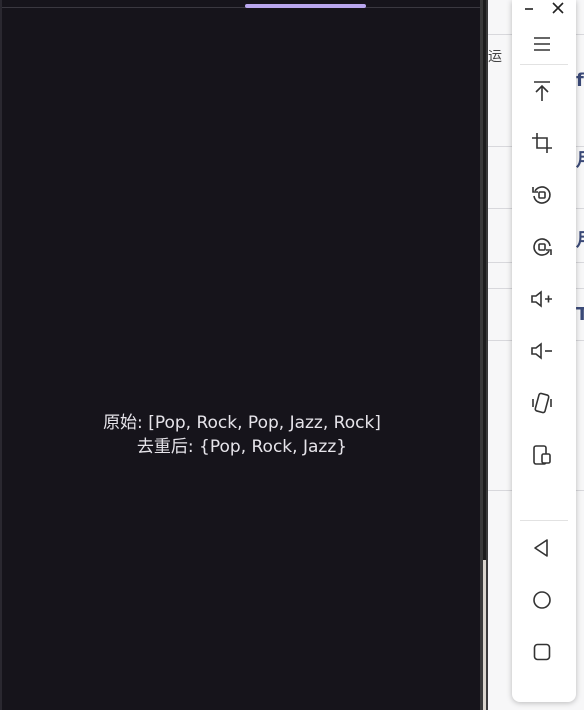 This screenshot has height=710, width=584. I want to click on status-divider, so click(241, 7).